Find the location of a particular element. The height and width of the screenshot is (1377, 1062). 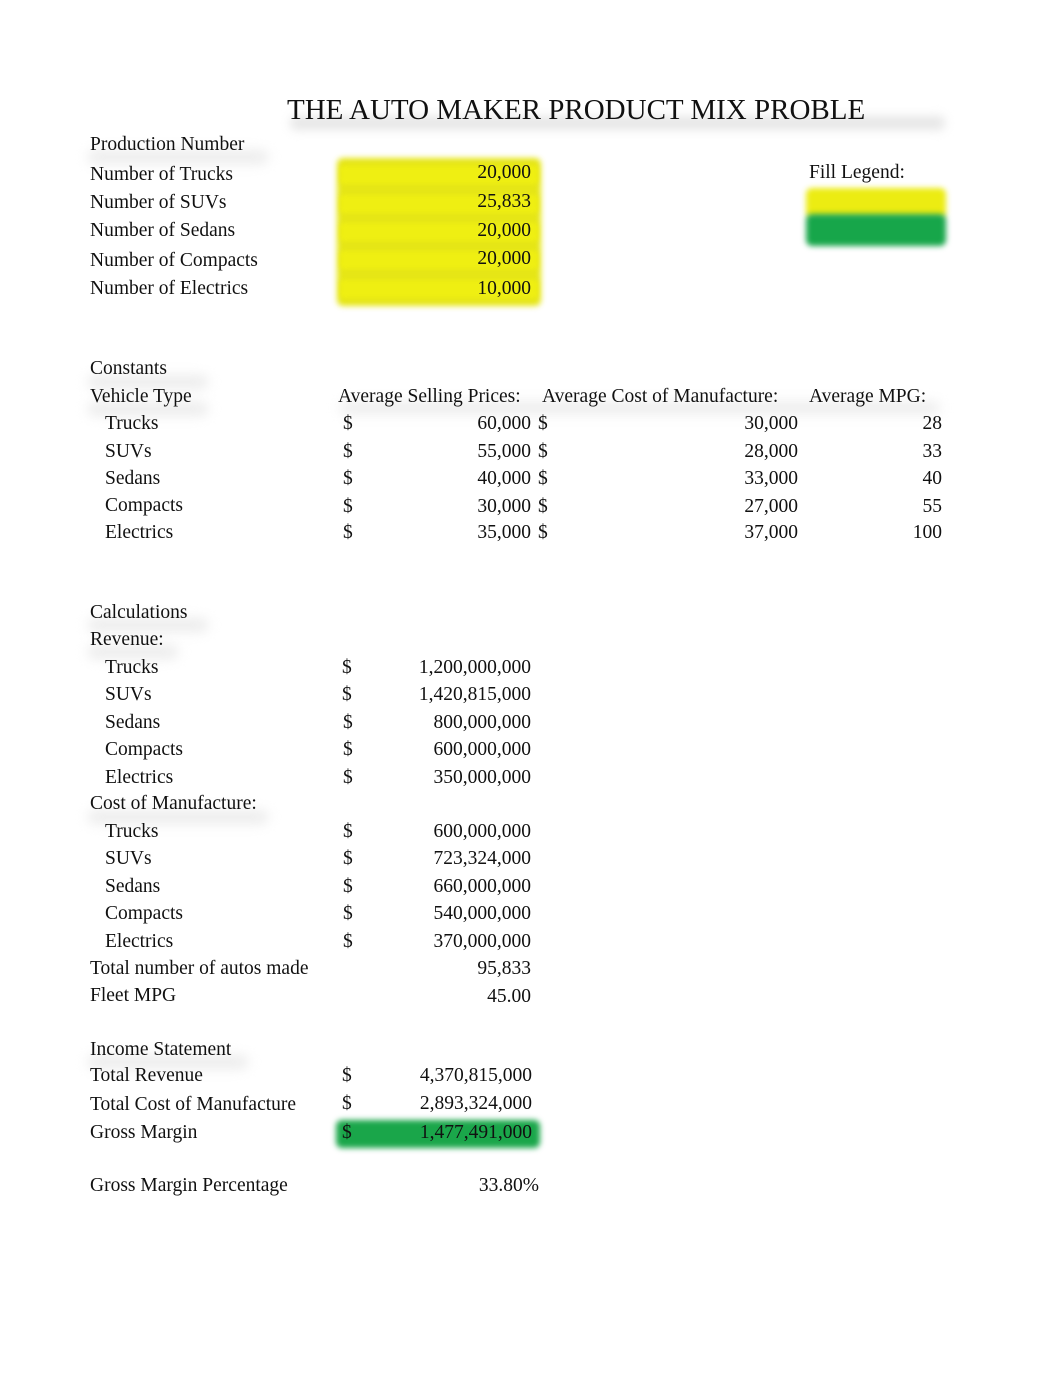

total-autos-value: 95,833 is located at coordinates (504, 968).